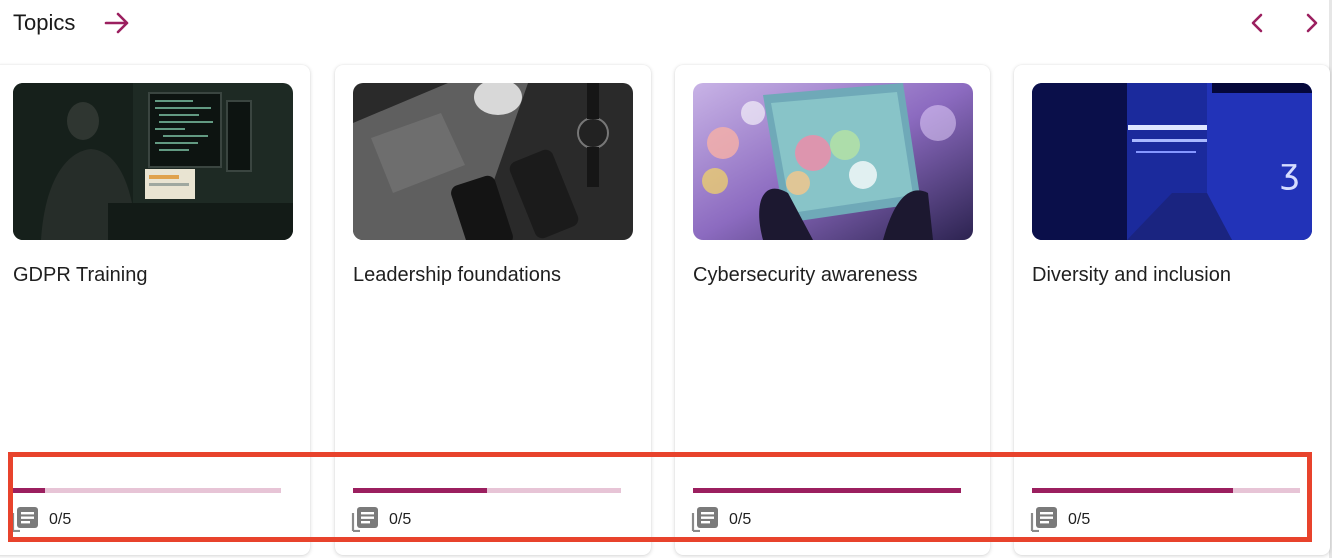 This screenshot has width=1332, height=558. What do you see at coordinates (153, 161) in the screenshot?
I see `developer-at-monitors-photo` at bounding box center [153, 161].